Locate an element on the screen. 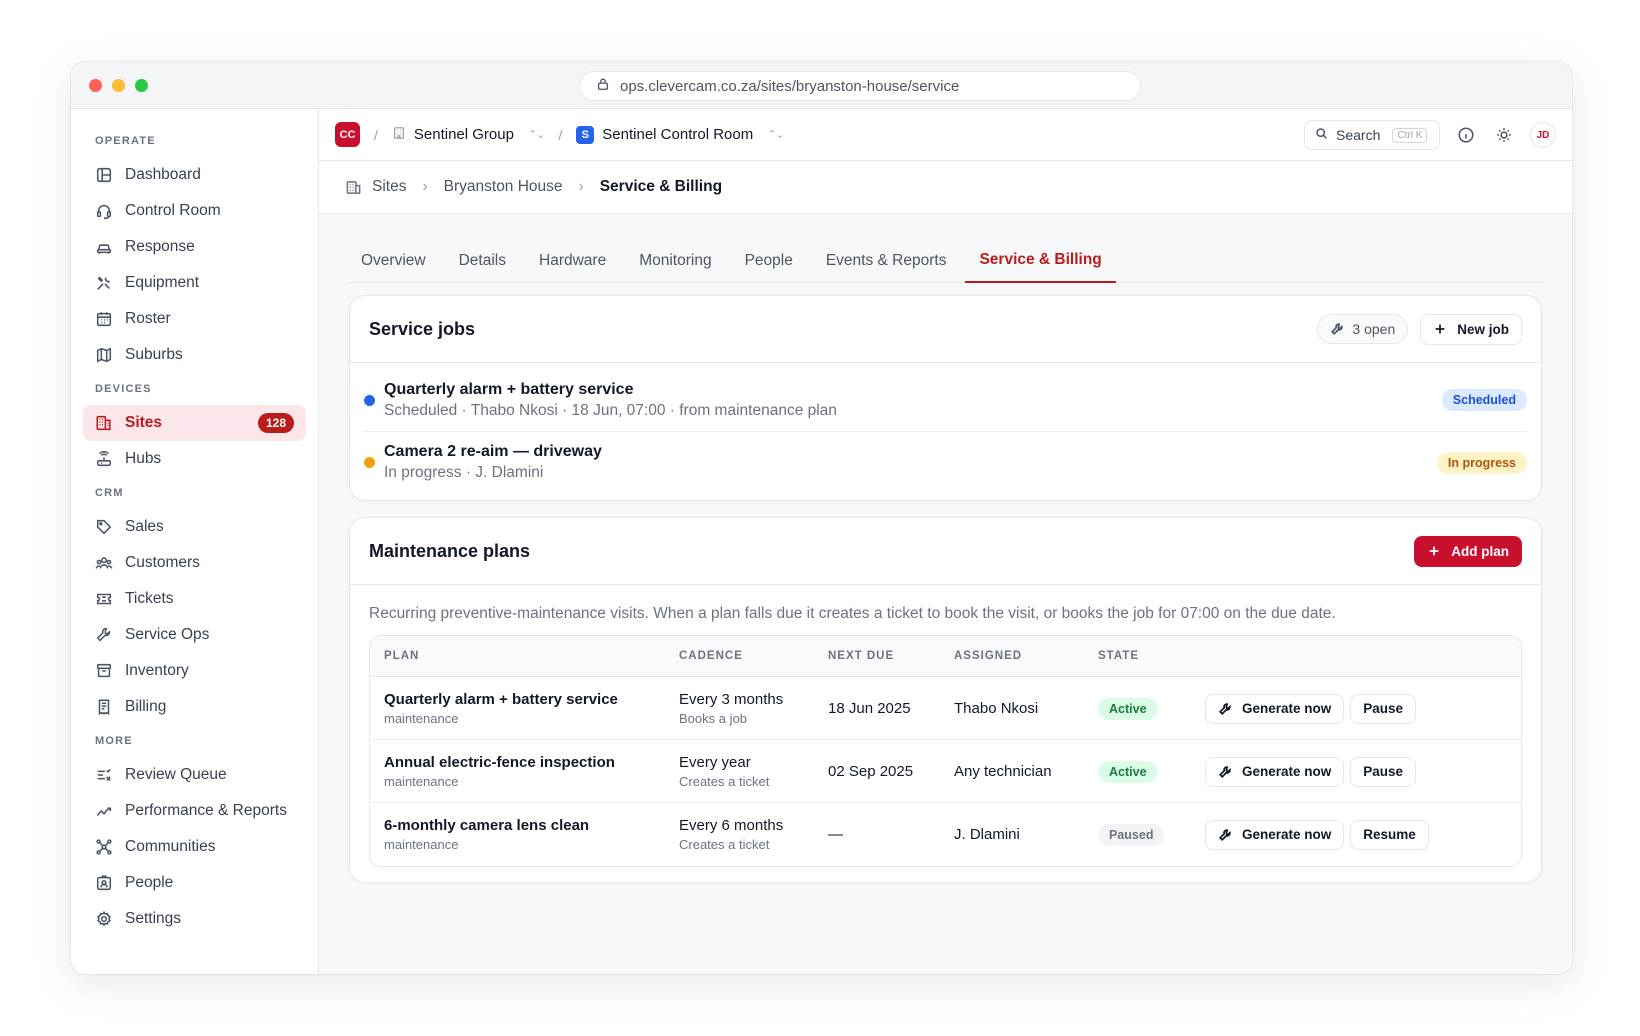  minimize-window-button is located at coordinates (118, 85).